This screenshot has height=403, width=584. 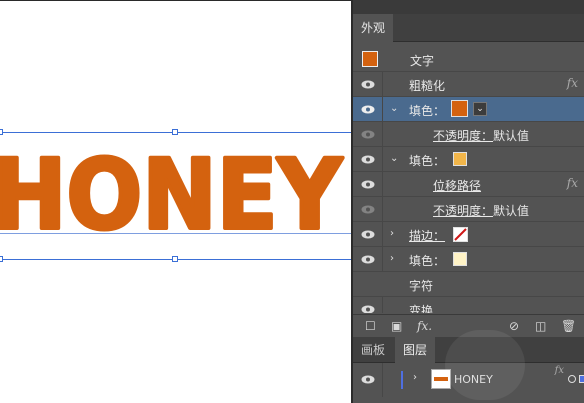 What do you see at coordinates (175, 0) in the screenshot?
I see `canvas-edge` at bounding box center [175, 0].